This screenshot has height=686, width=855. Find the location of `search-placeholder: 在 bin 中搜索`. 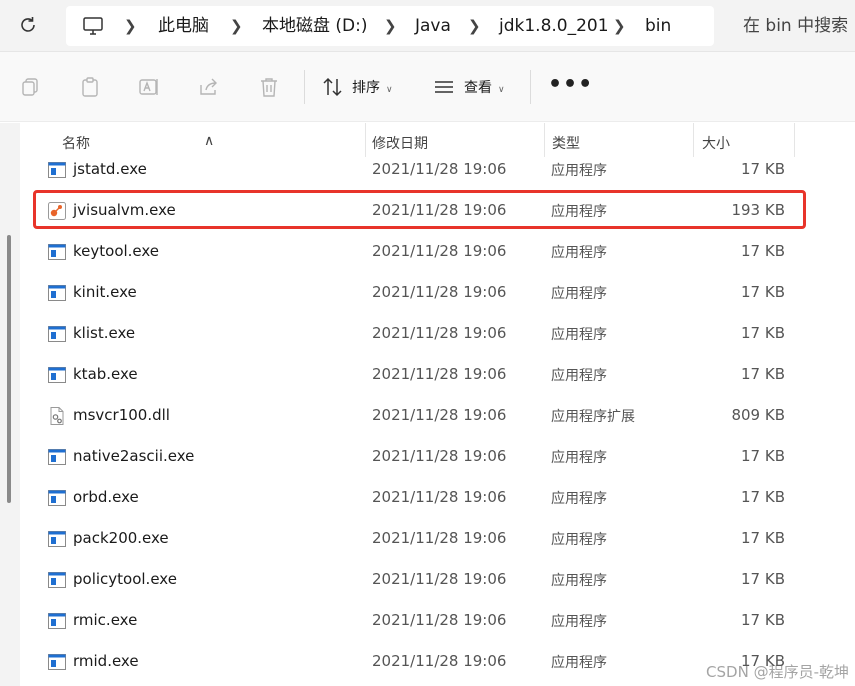

search-placeholder: 在 bin 中搜索 is located at coordinates (796, 26).